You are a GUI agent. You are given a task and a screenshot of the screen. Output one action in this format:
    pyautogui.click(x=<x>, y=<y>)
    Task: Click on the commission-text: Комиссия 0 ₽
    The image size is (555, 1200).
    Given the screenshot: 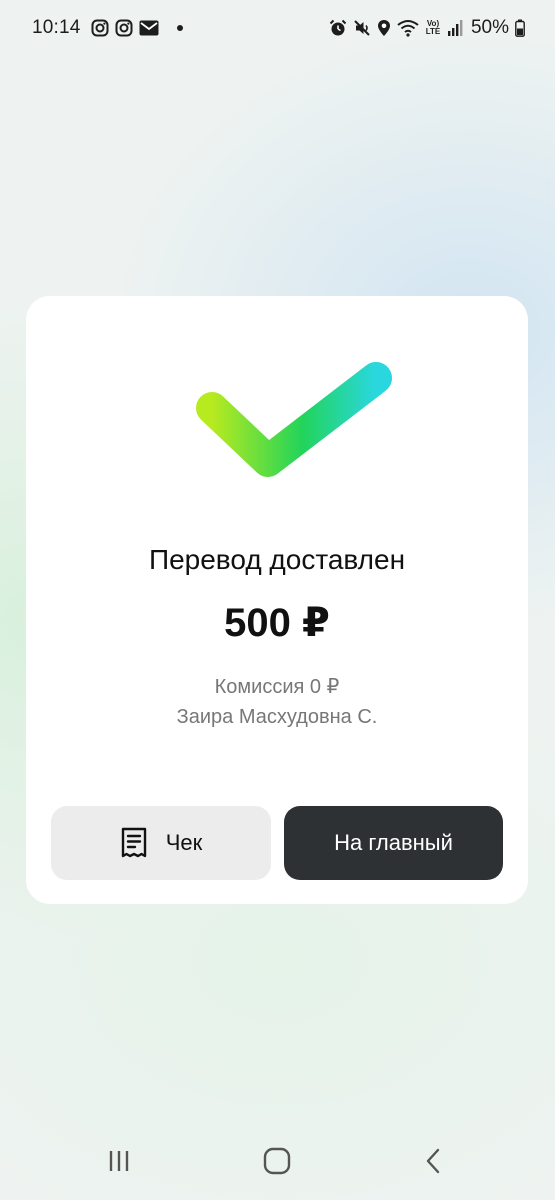 What is the action you would take?
    pyautogui.click(x=277, y=687)
    